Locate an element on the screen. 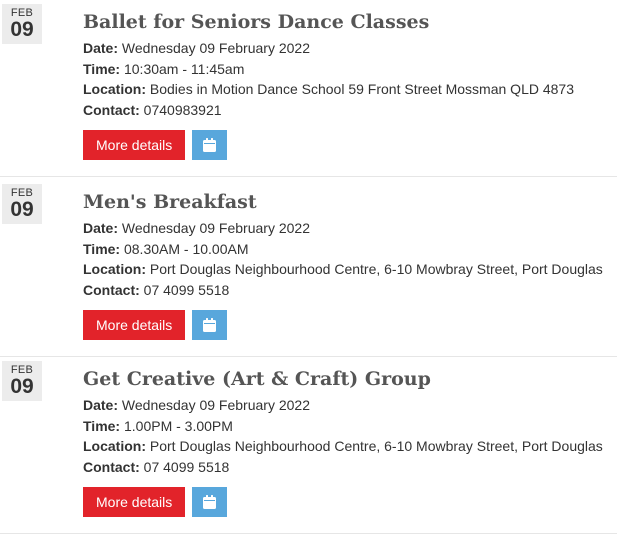 The image size is (617, 538). time-value: 08.30AM - 10.00AM is located at coordinates (186, 248).